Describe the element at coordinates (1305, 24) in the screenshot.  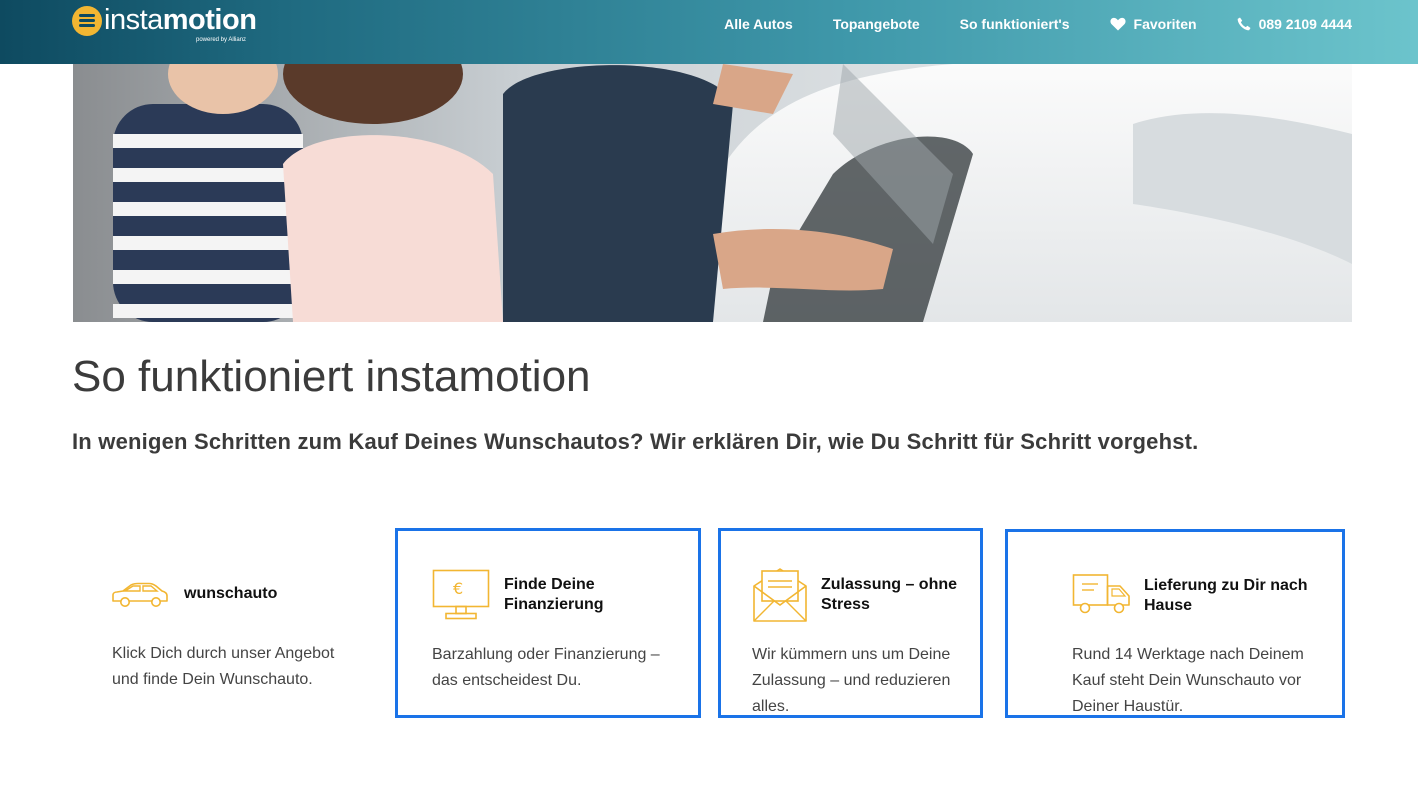
I see `nav-label: 089 2109 4444` at that location.